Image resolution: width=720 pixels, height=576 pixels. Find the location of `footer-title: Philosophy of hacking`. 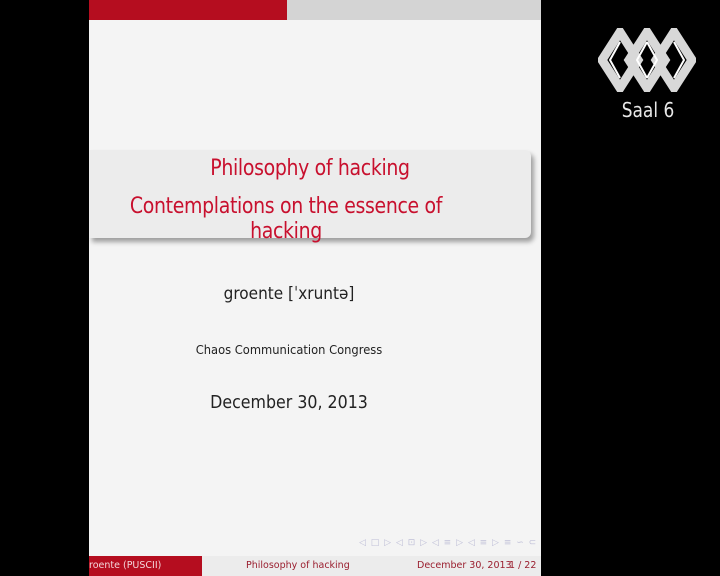

footer-title: Philosophy of hacking is located at coordinates (298, 565).